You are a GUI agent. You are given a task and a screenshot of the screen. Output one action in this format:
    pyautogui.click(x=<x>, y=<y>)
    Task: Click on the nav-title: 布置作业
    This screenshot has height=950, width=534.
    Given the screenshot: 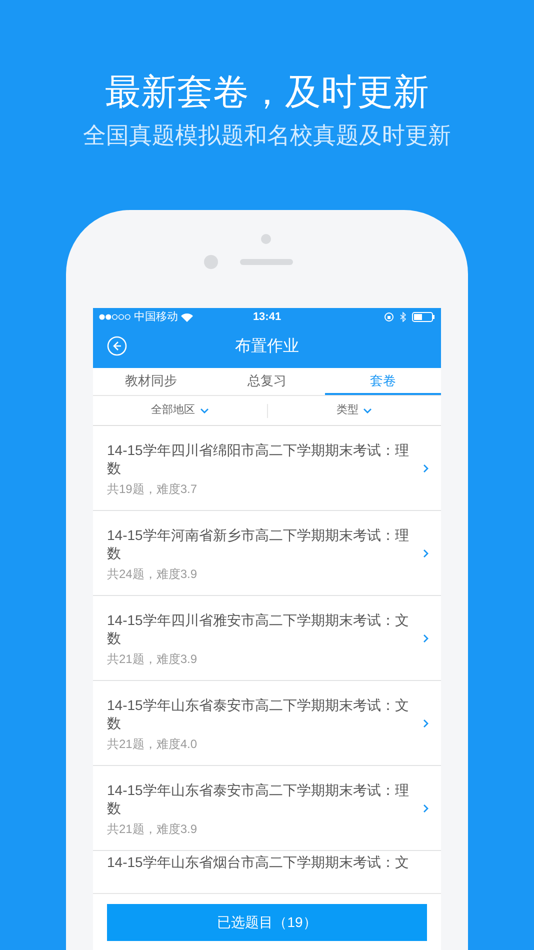 What is the action you would take?
    pyautogui.click(x=267, y=346)
    